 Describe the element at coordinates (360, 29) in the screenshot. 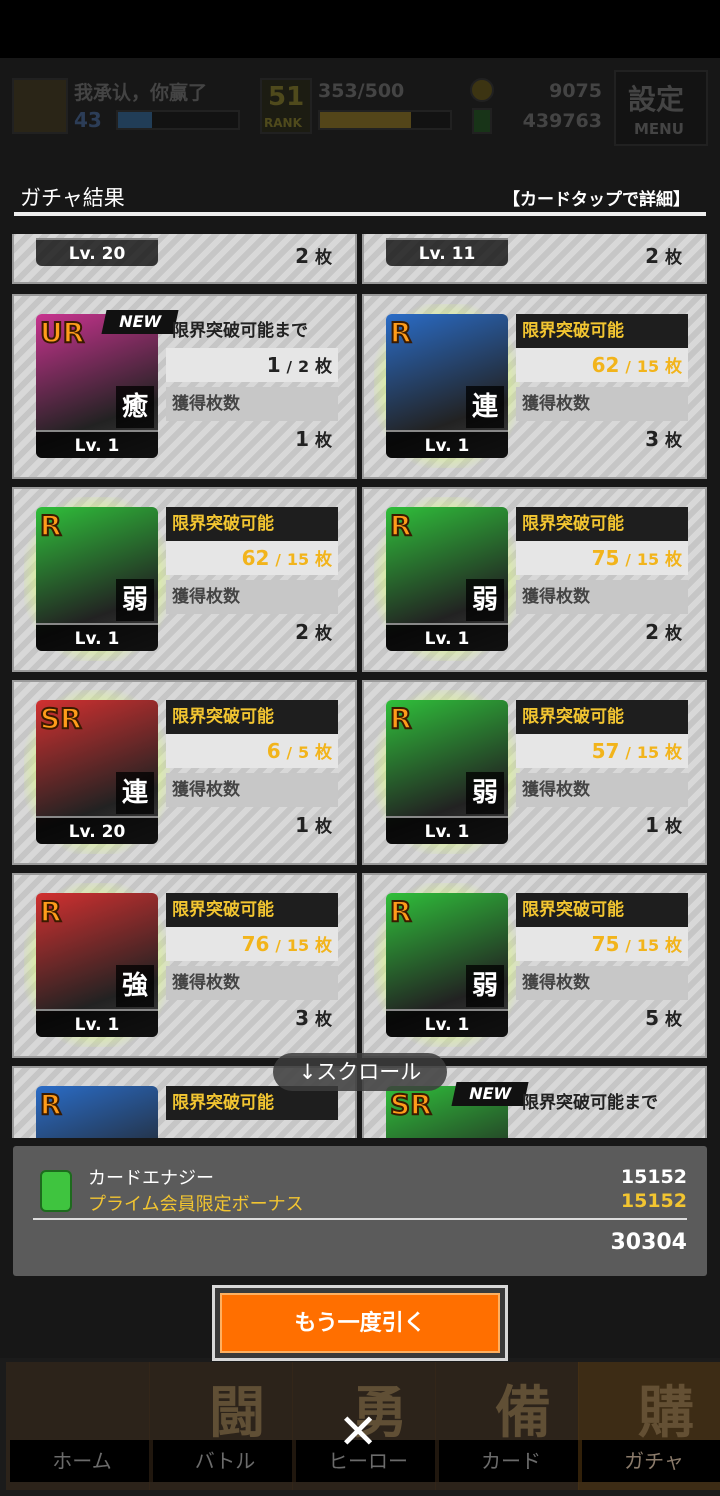

I see `status-bar` at that location.